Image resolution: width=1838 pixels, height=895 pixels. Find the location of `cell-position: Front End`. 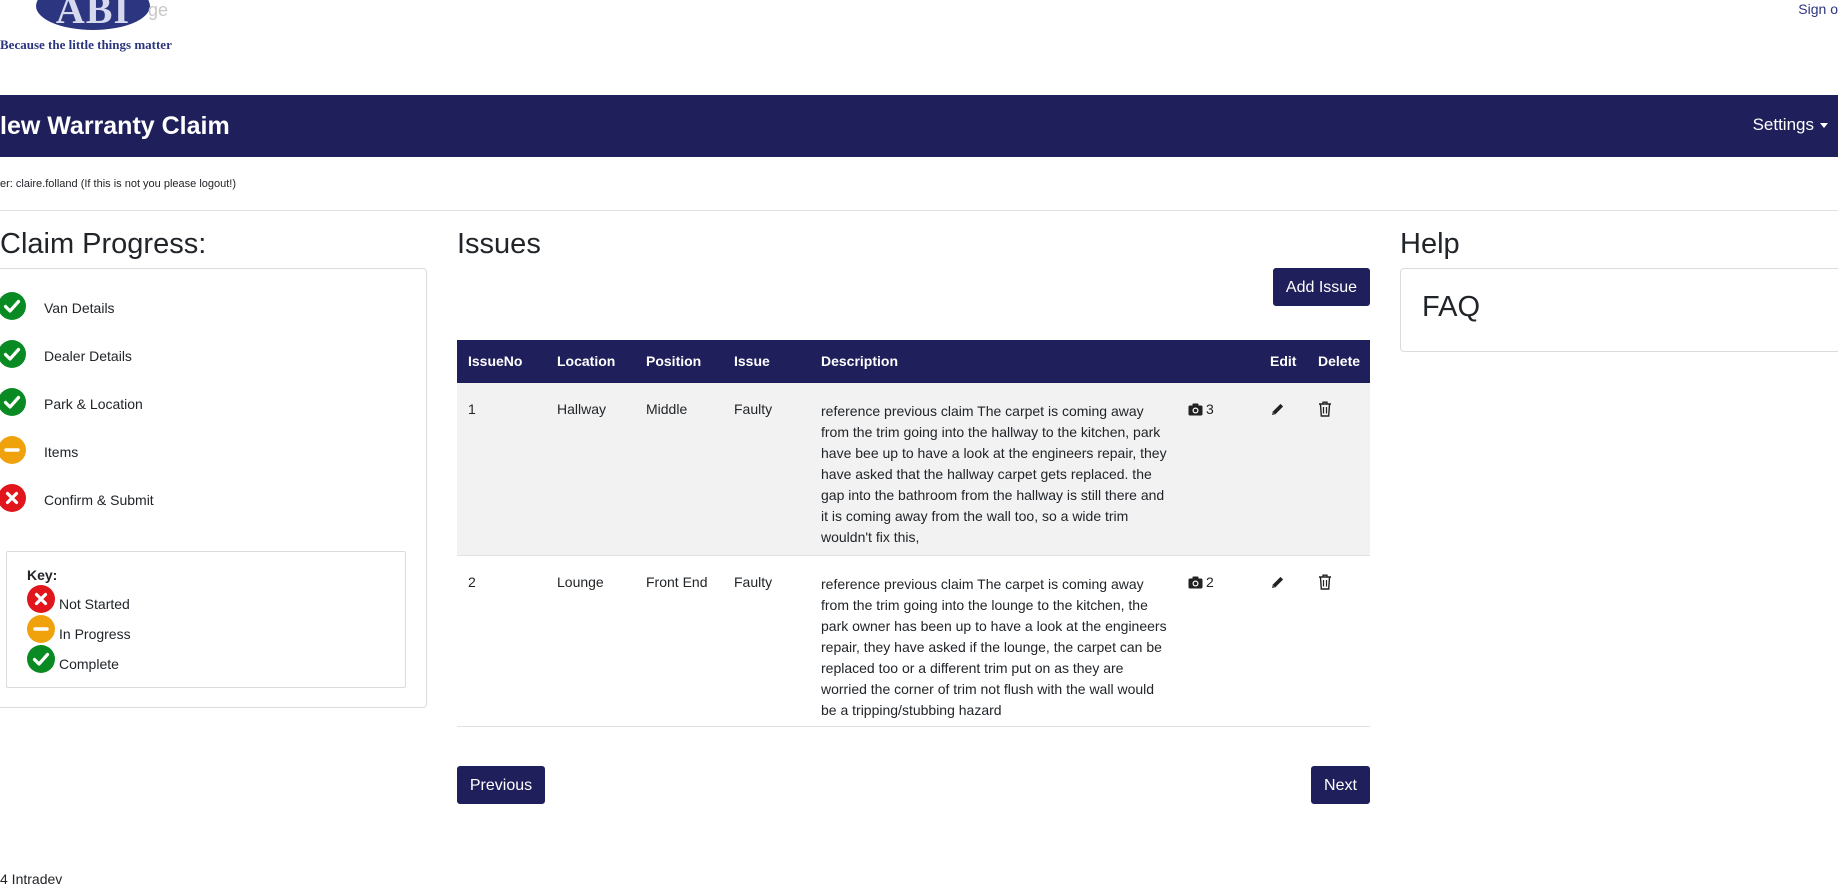

cell-position: Front End is located at coordinates (677, 582).